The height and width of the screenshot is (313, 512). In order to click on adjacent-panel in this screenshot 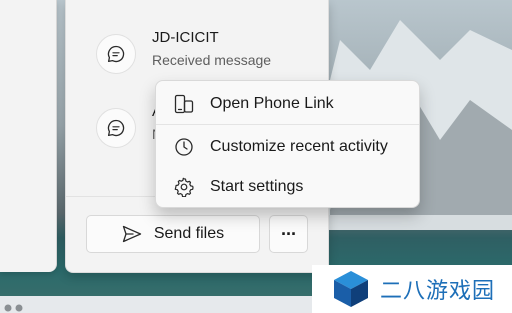, I will do `click(28, 136)`.